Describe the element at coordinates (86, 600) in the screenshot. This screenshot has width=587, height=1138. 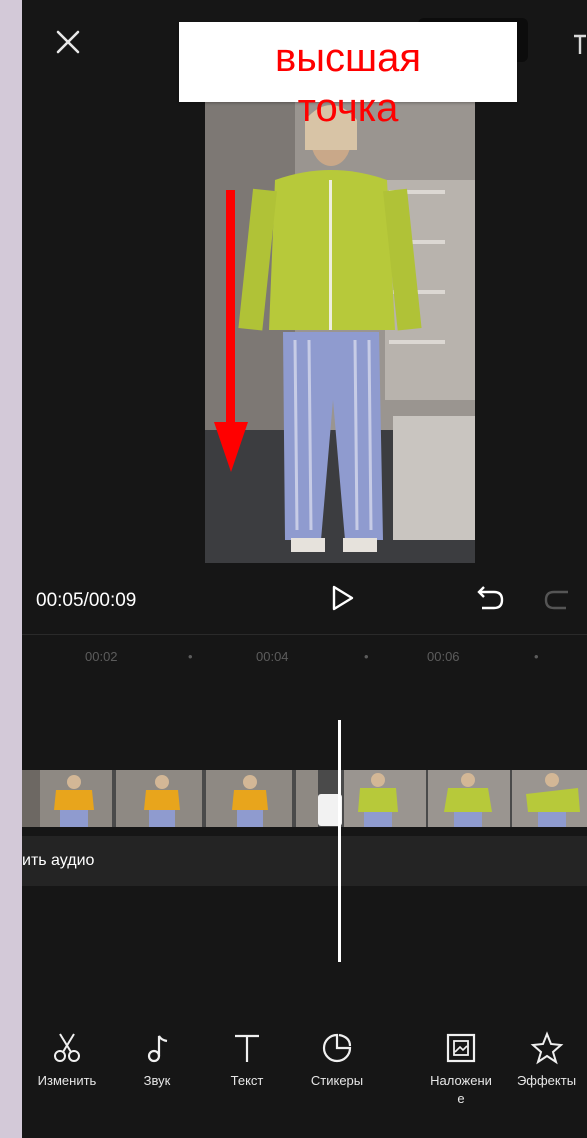
I see `time-display: 00:05/00:09` at that location.